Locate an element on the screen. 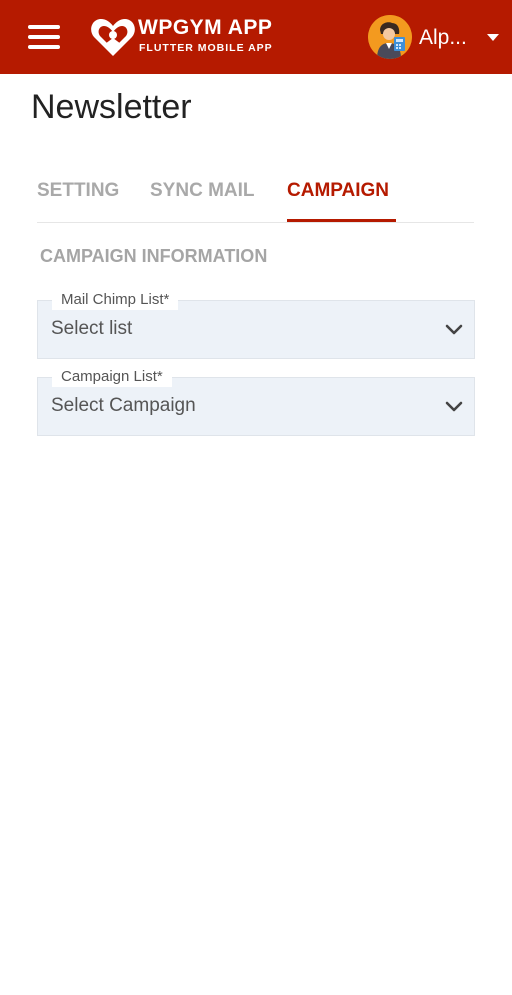  avatar is located at coordinates (390, 37).